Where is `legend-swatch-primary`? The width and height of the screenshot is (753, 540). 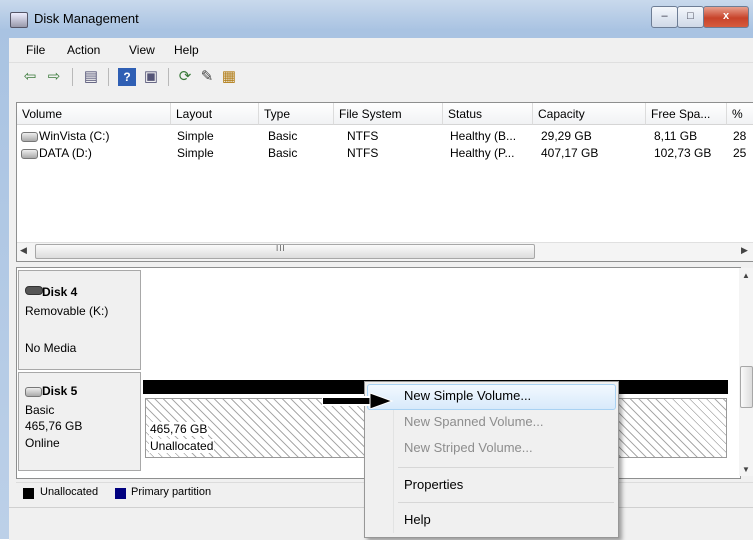
legend-swatch-primary is located at coordinates (120, 493).